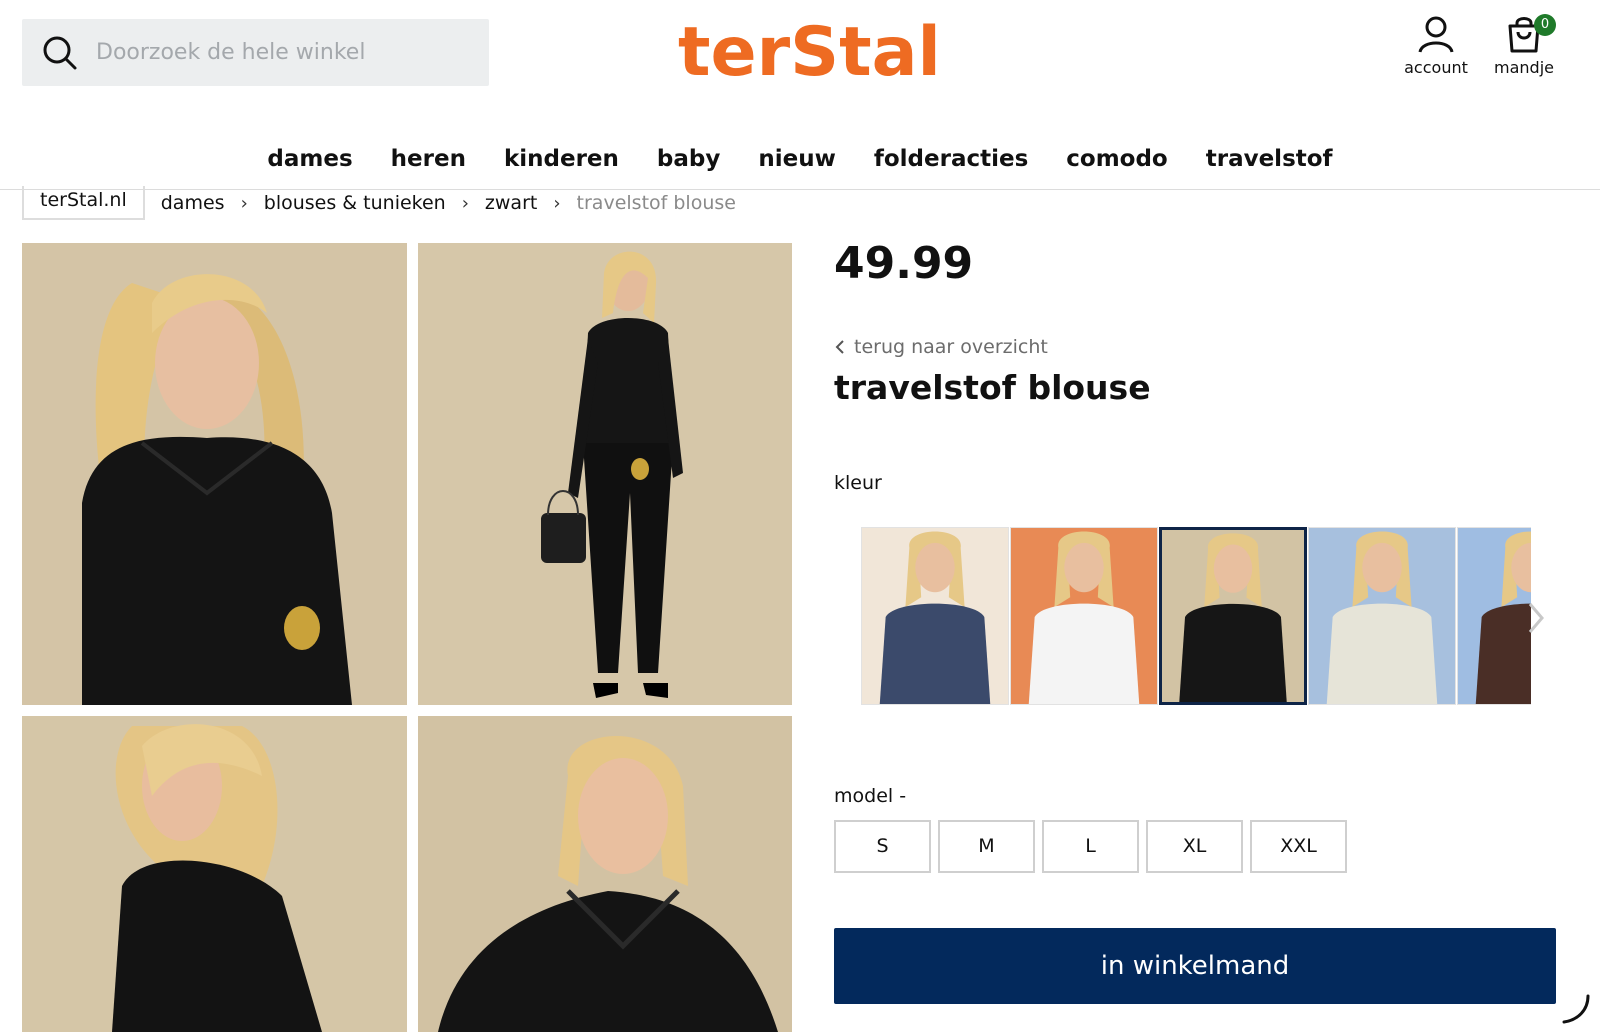 The width and height of the screenshot is (1600, 1032). I want to click on nav-item-kinderen: kinderen, so click(561, 164).